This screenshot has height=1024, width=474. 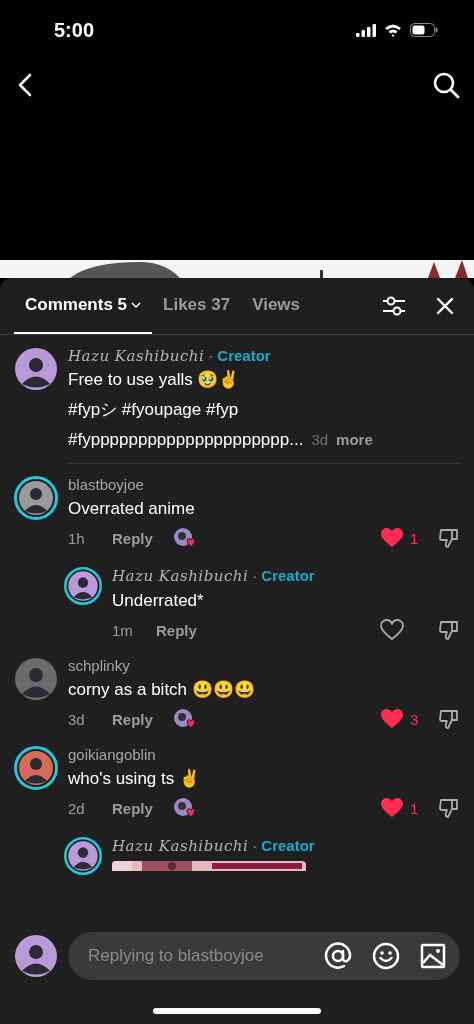 I want to click on emoji-icon, so click(x=386, y=956).